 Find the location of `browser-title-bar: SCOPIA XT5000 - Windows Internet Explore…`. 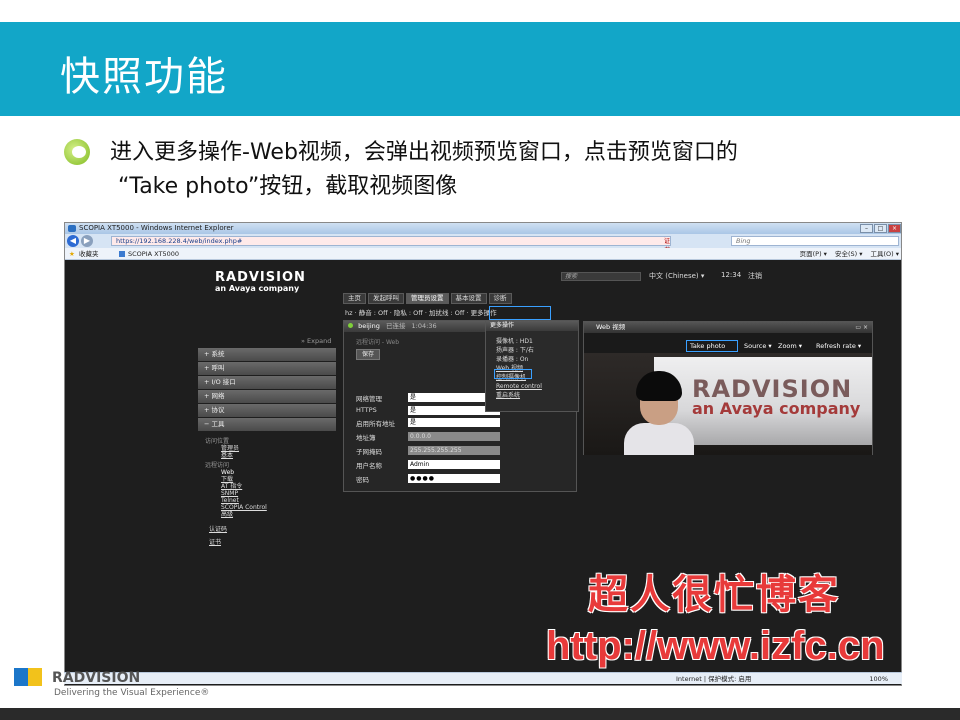

browser-title-bar: SCOPIA XT5000 - Windows Internet Explore… is located at coordinates (483, 228).